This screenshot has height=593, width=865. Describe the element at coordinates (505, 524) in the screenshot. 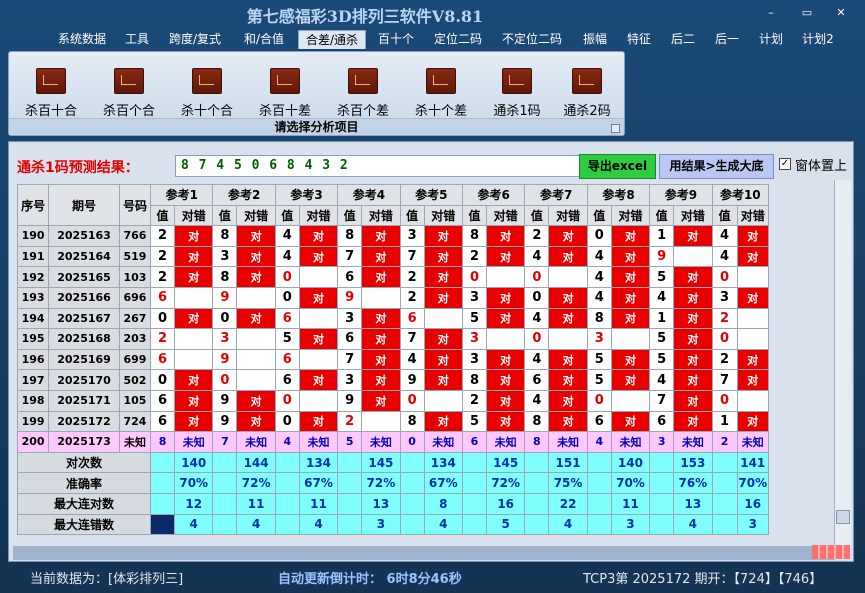

I see `stats-value: 5` at that location.